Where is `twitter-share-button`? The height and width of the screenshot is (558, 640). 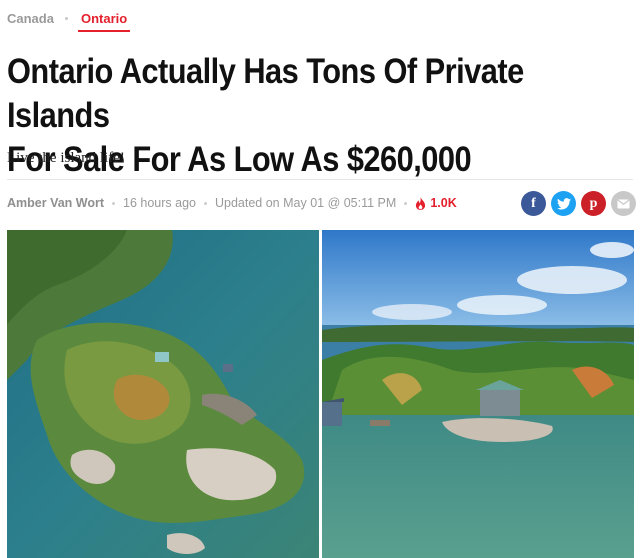 twitter-share-button is located at coordinates (563, 203).